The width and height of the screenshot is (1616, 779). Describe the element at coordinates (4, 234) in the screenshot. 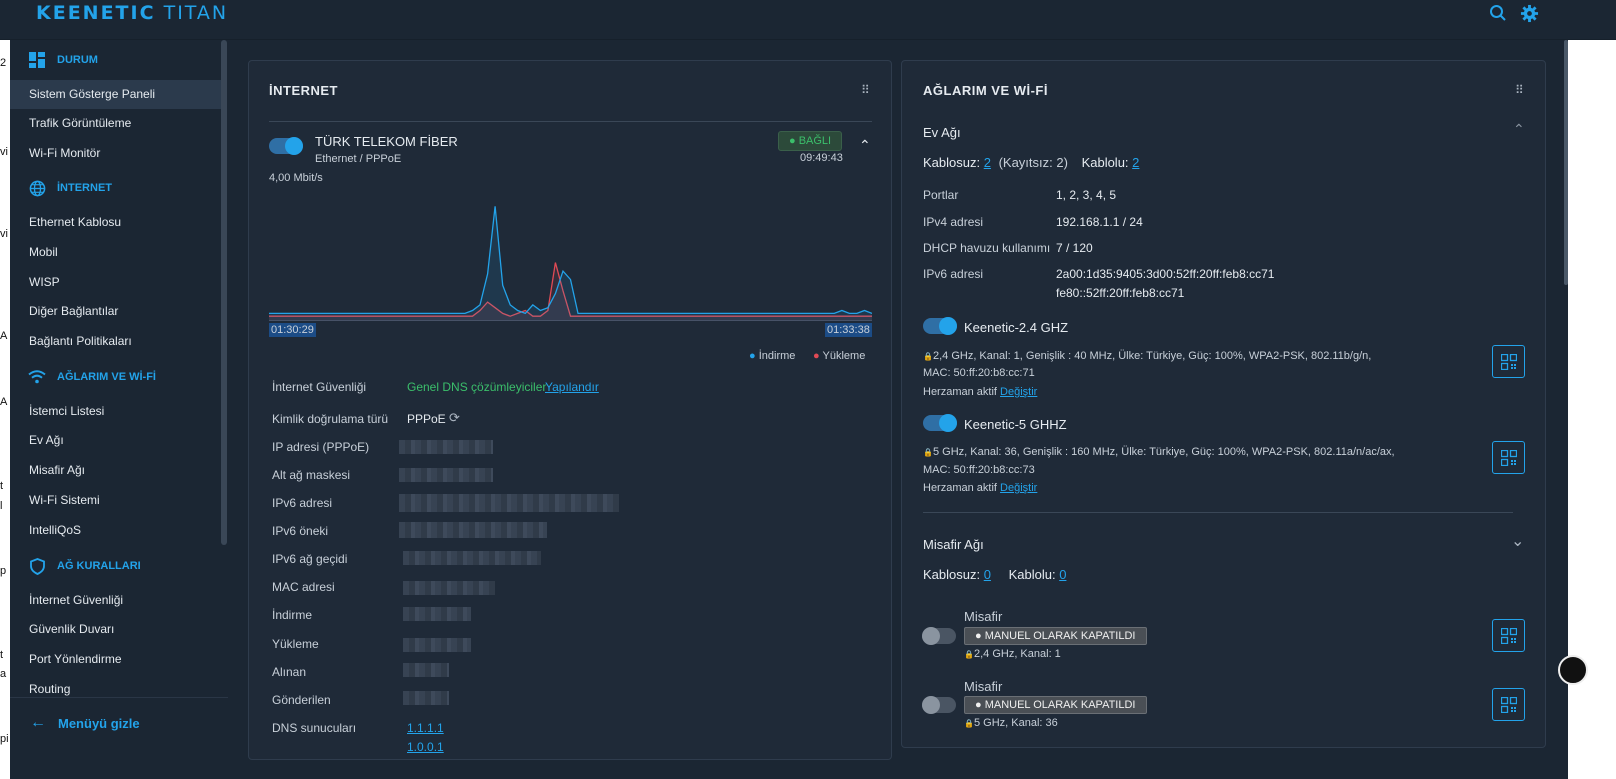

I see `strip-text: vi` at that location.